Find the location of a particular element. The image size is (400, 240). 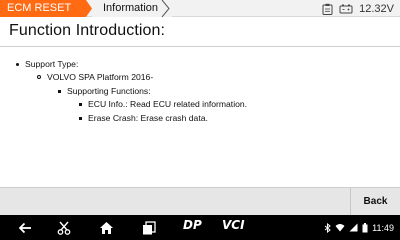

platform-label: VOLVO SPA Platform 2016- is located at coordinates (100, 77).